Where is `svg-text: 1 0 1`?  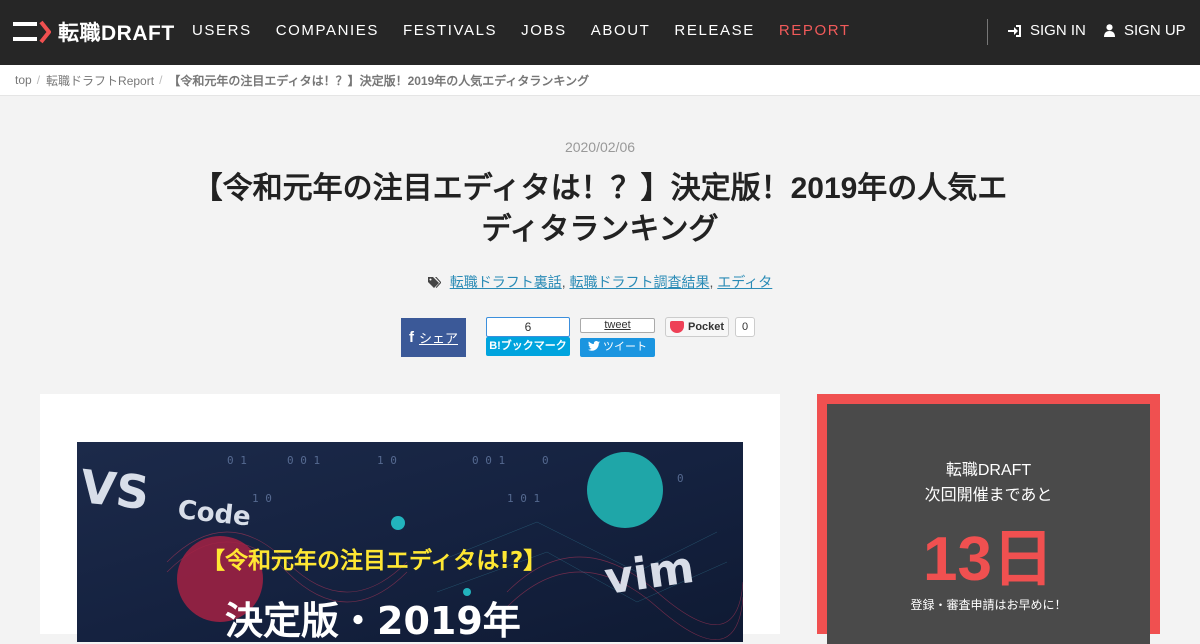 svg-text: 1 0 1 is located at coordinates (523, 498).